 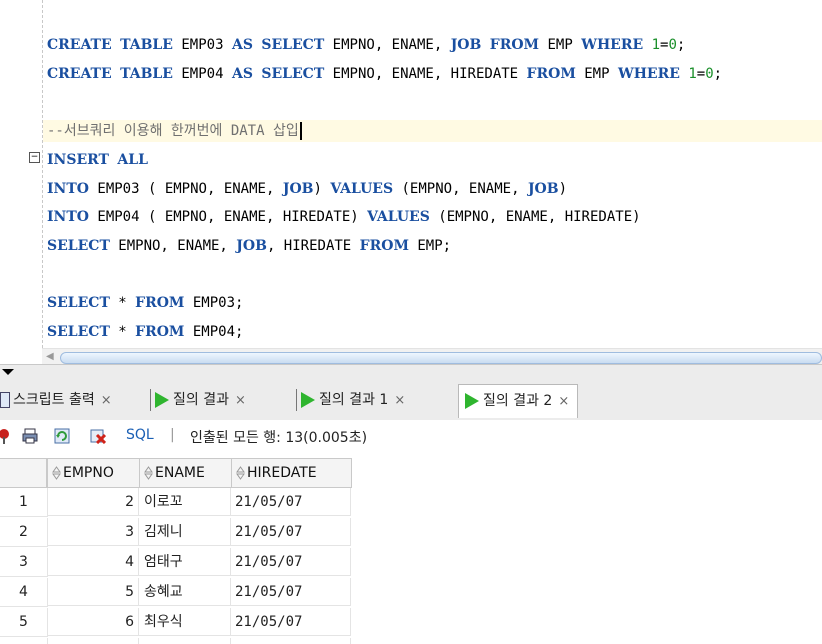 I want to click on ename-cell: 최우식, so click(x=185, y=622).